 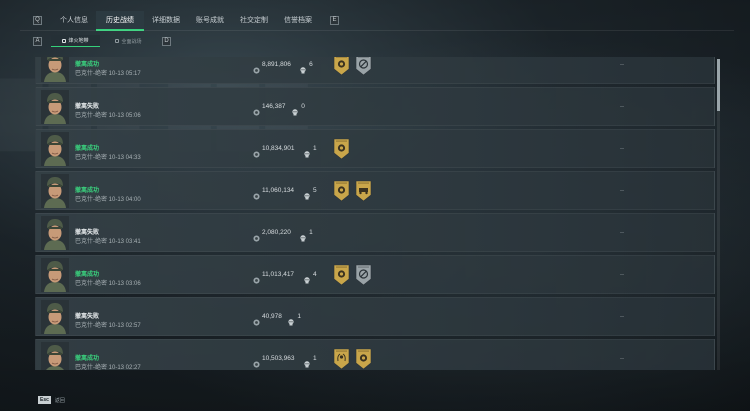 What do you see at coordinates (108, 367) in the screenshot?
I see `map-and-time: 巴克什-绝密 10-13 02:27` at bounding box center [108, 367].